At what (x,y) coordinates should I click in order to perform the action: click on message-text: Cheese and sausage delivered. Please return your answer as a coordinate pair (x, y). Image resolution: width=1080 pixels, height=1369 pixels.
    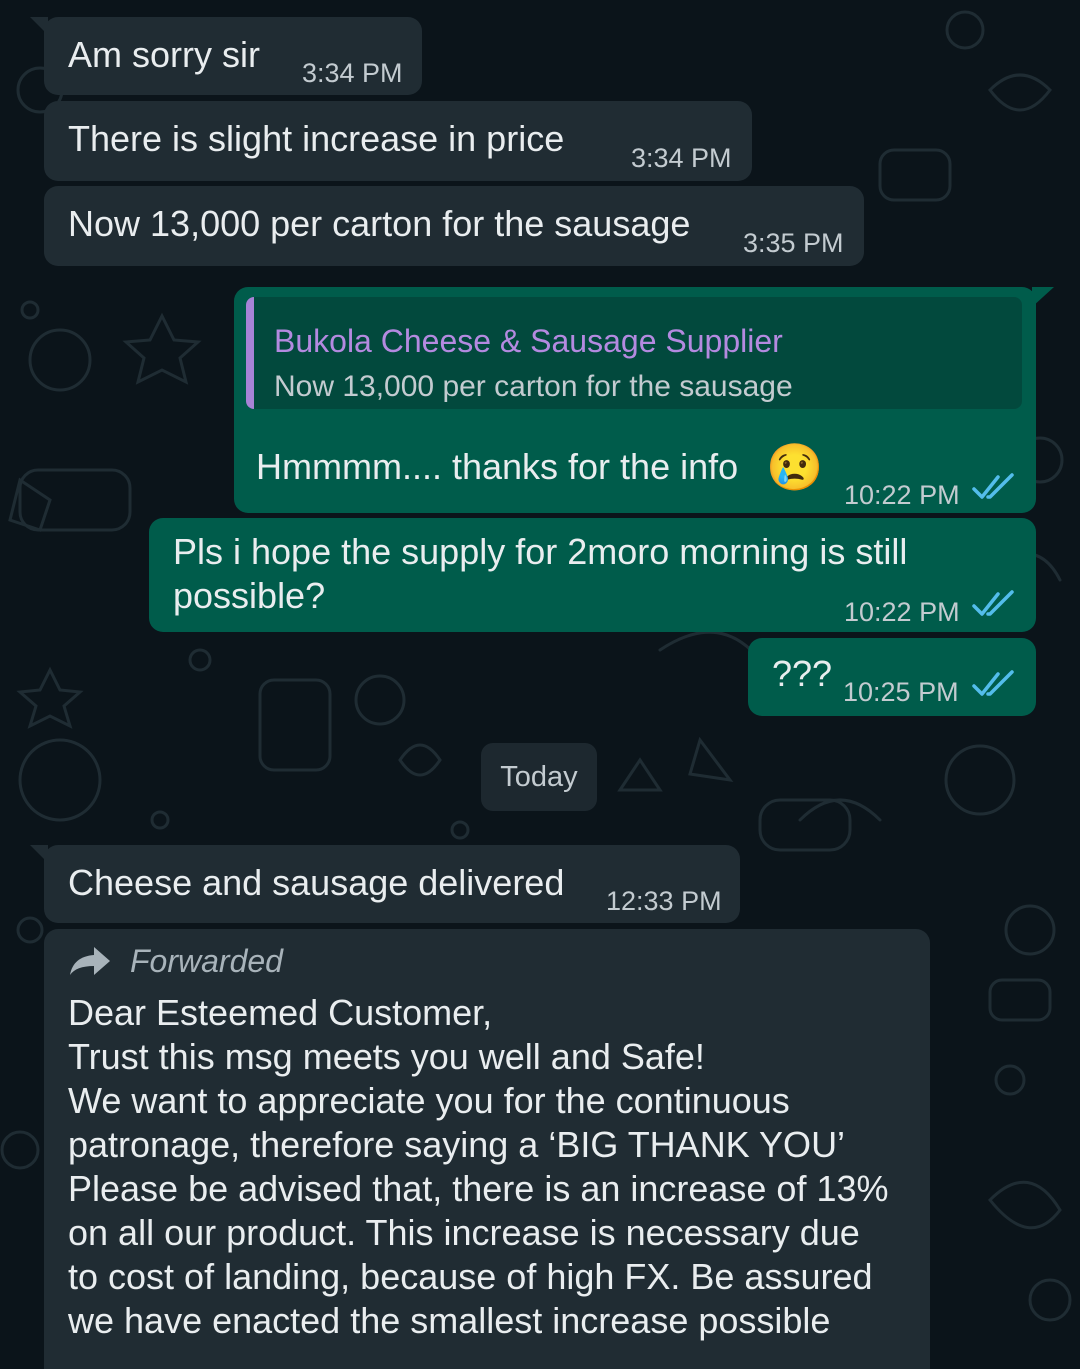
    Looking at the image, I should click on (316, 882).